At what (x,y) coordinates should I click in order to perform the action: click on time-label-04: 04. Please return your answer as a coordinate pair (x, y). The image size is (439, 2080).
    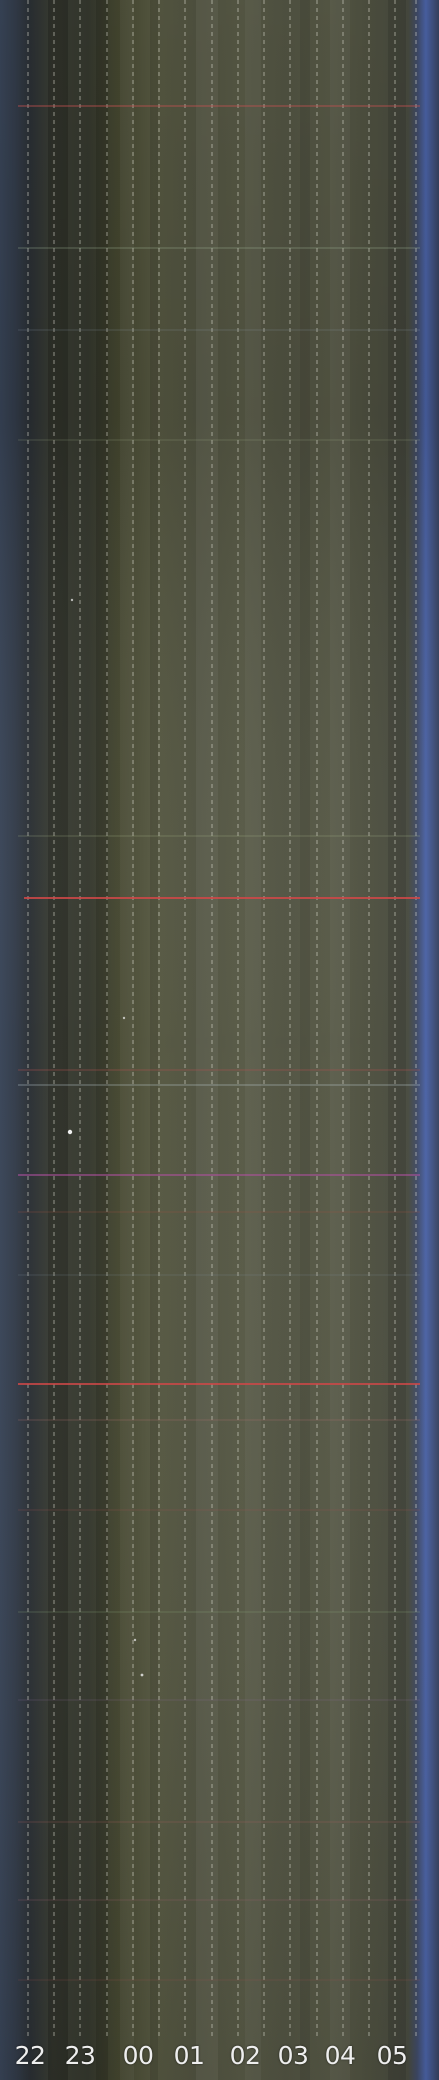
    Looking at the image, I should click on (340, 2055).